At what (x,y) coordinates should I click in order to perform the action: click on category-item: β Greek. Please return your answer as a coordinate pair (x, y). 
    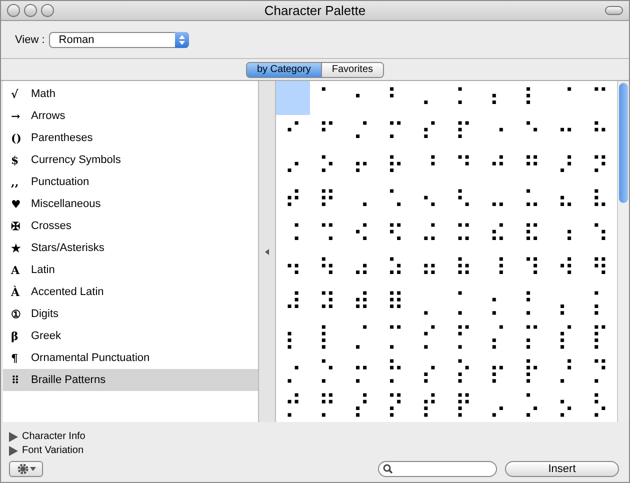
    Looking at the image, I should click on (130, 336).